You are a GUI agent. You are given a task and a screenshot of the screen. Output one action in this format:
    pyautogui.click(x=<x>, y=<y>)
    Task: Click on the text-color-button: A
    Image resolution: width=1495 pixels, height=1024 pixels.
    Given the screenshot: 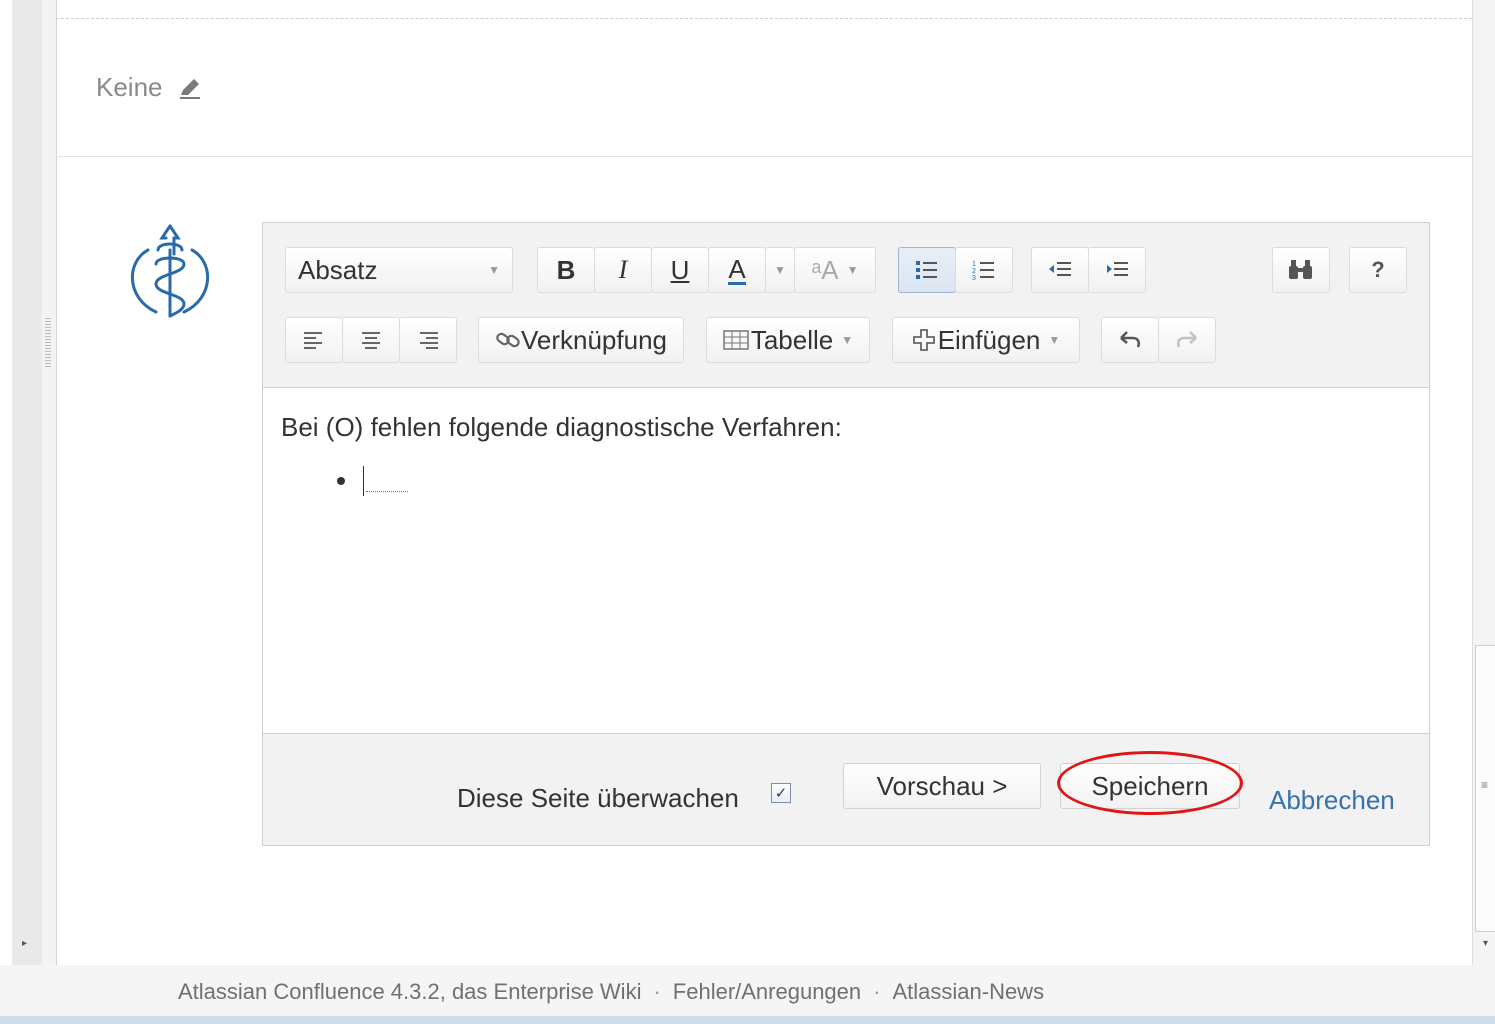 What is the action you would take?
    pyautogui.click(x=737, y=270)
    